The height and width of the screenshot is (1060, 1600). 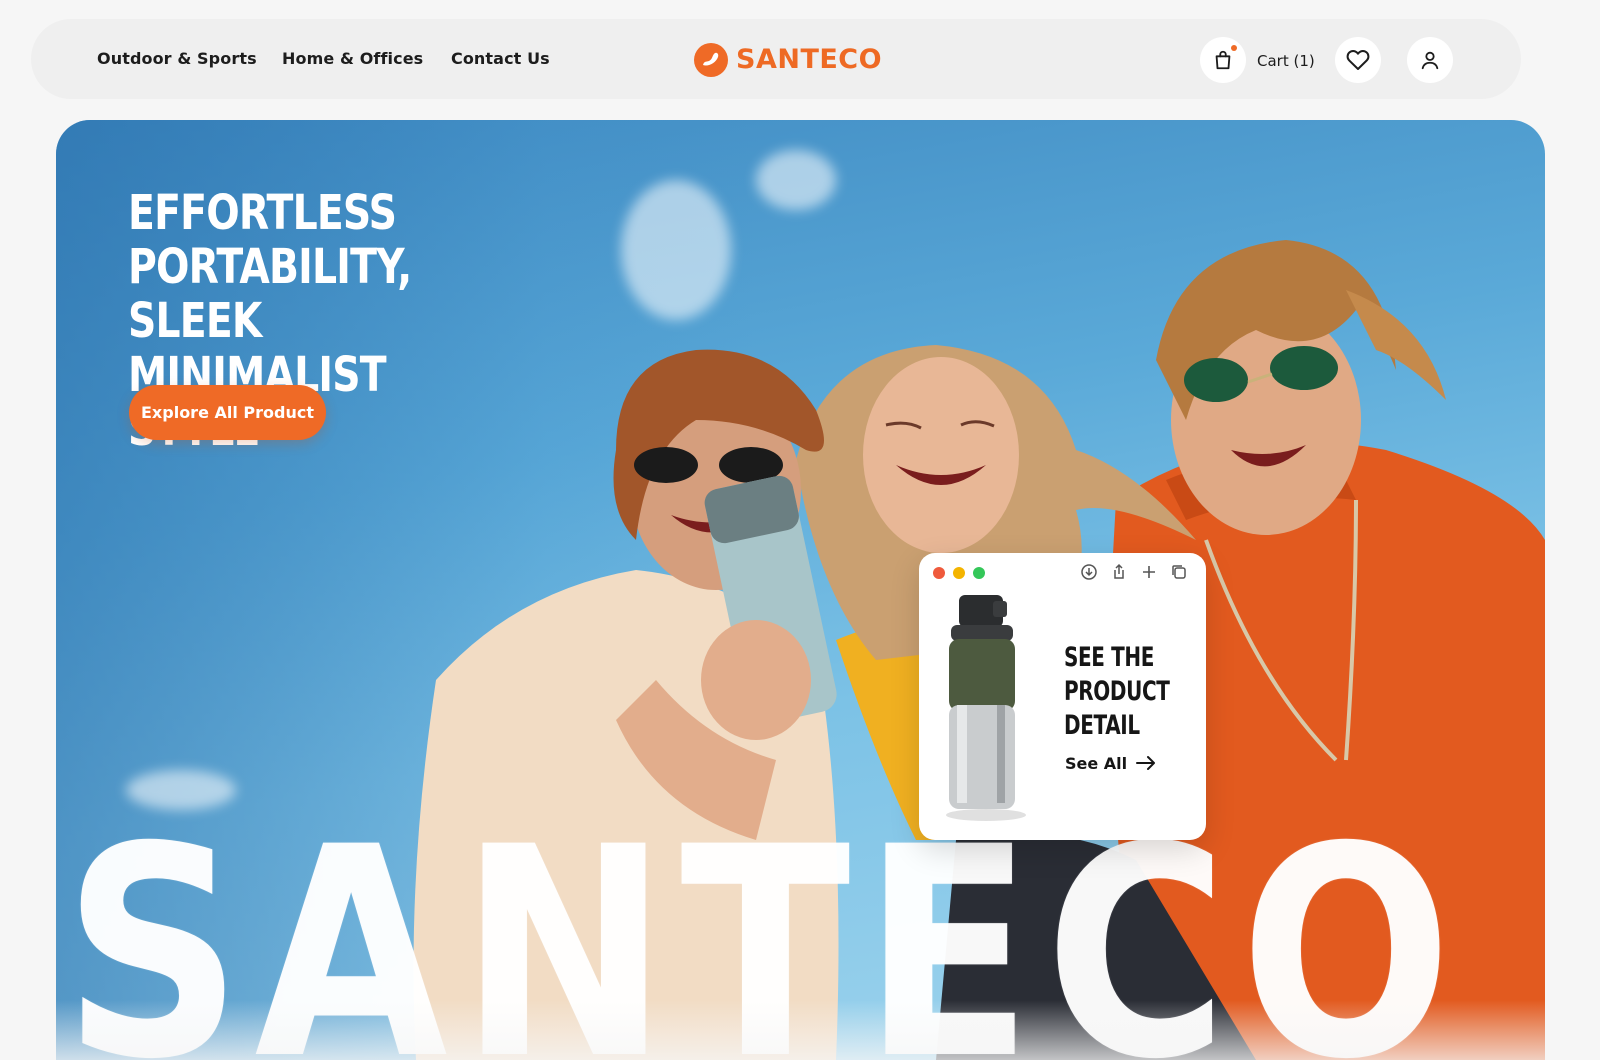 What do you see at coordinates (711, 60) in the screenshot?
I see `logo-mark-icon` at bounding box center [711, 60].